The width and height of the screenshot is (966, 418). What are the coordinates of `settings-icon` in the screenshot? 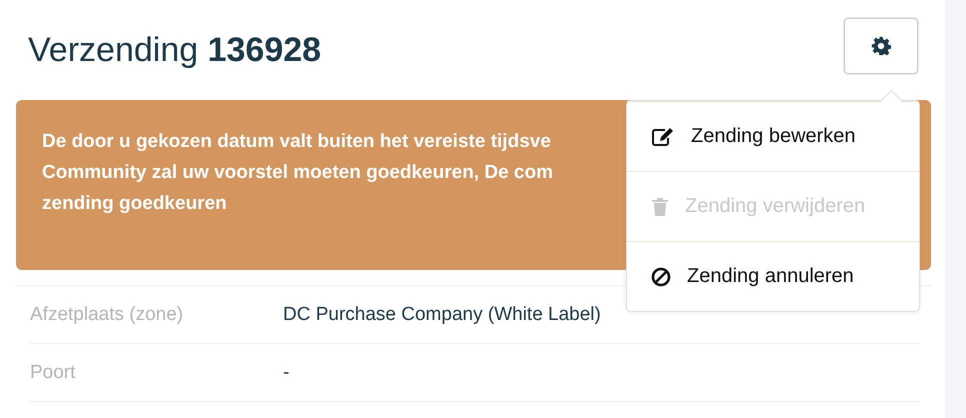 It's located at (881, 46).